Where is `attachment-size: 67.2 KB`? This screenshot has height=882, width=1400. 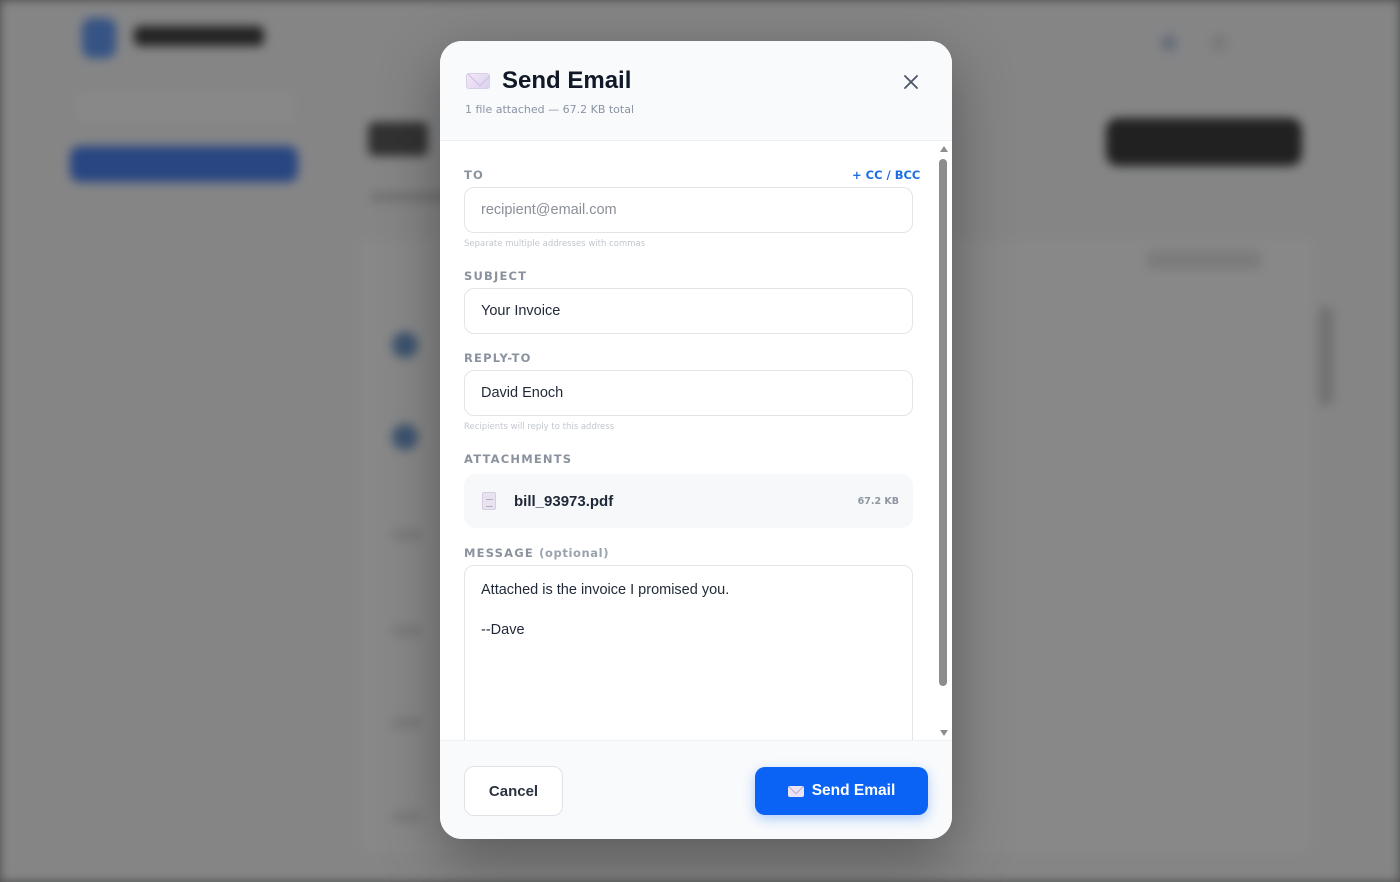
attachment-size: 67.2 KB is located at coordinates (878, 501).